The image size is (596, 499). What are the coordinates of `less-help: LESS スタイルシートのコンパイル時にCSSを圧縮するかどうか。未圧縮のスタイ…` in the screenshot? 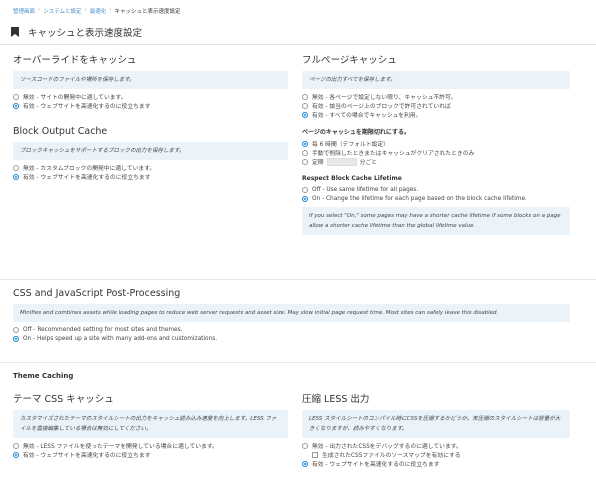 It's located at (436, 424).